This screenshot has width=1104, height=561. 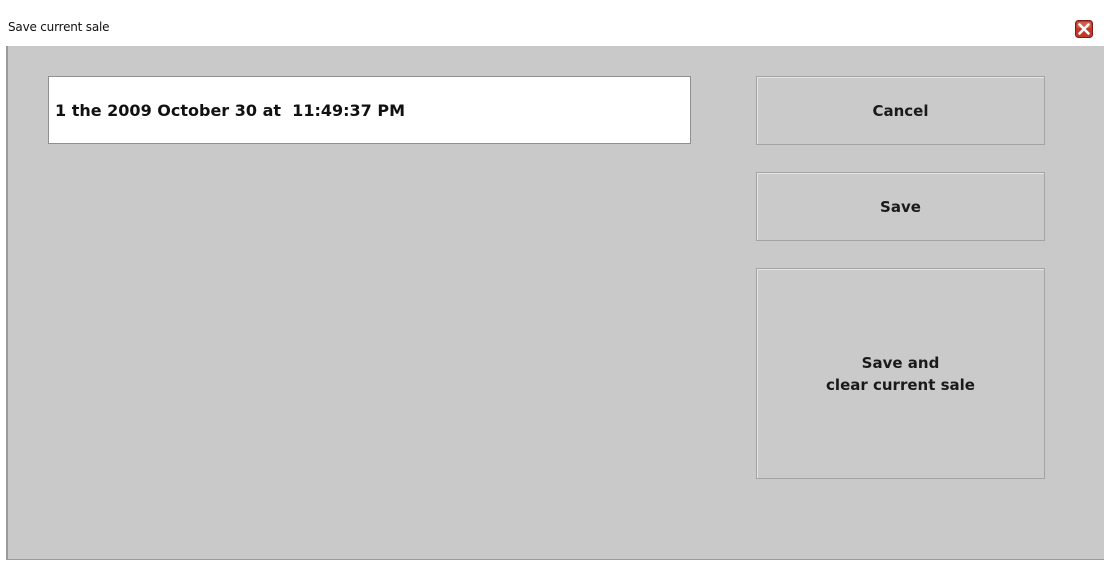 What do you see at coordinates (900, 362) in the screenshot?
I see `save-and-clear-label-line1: Save and` at bounding box center [900, 362].